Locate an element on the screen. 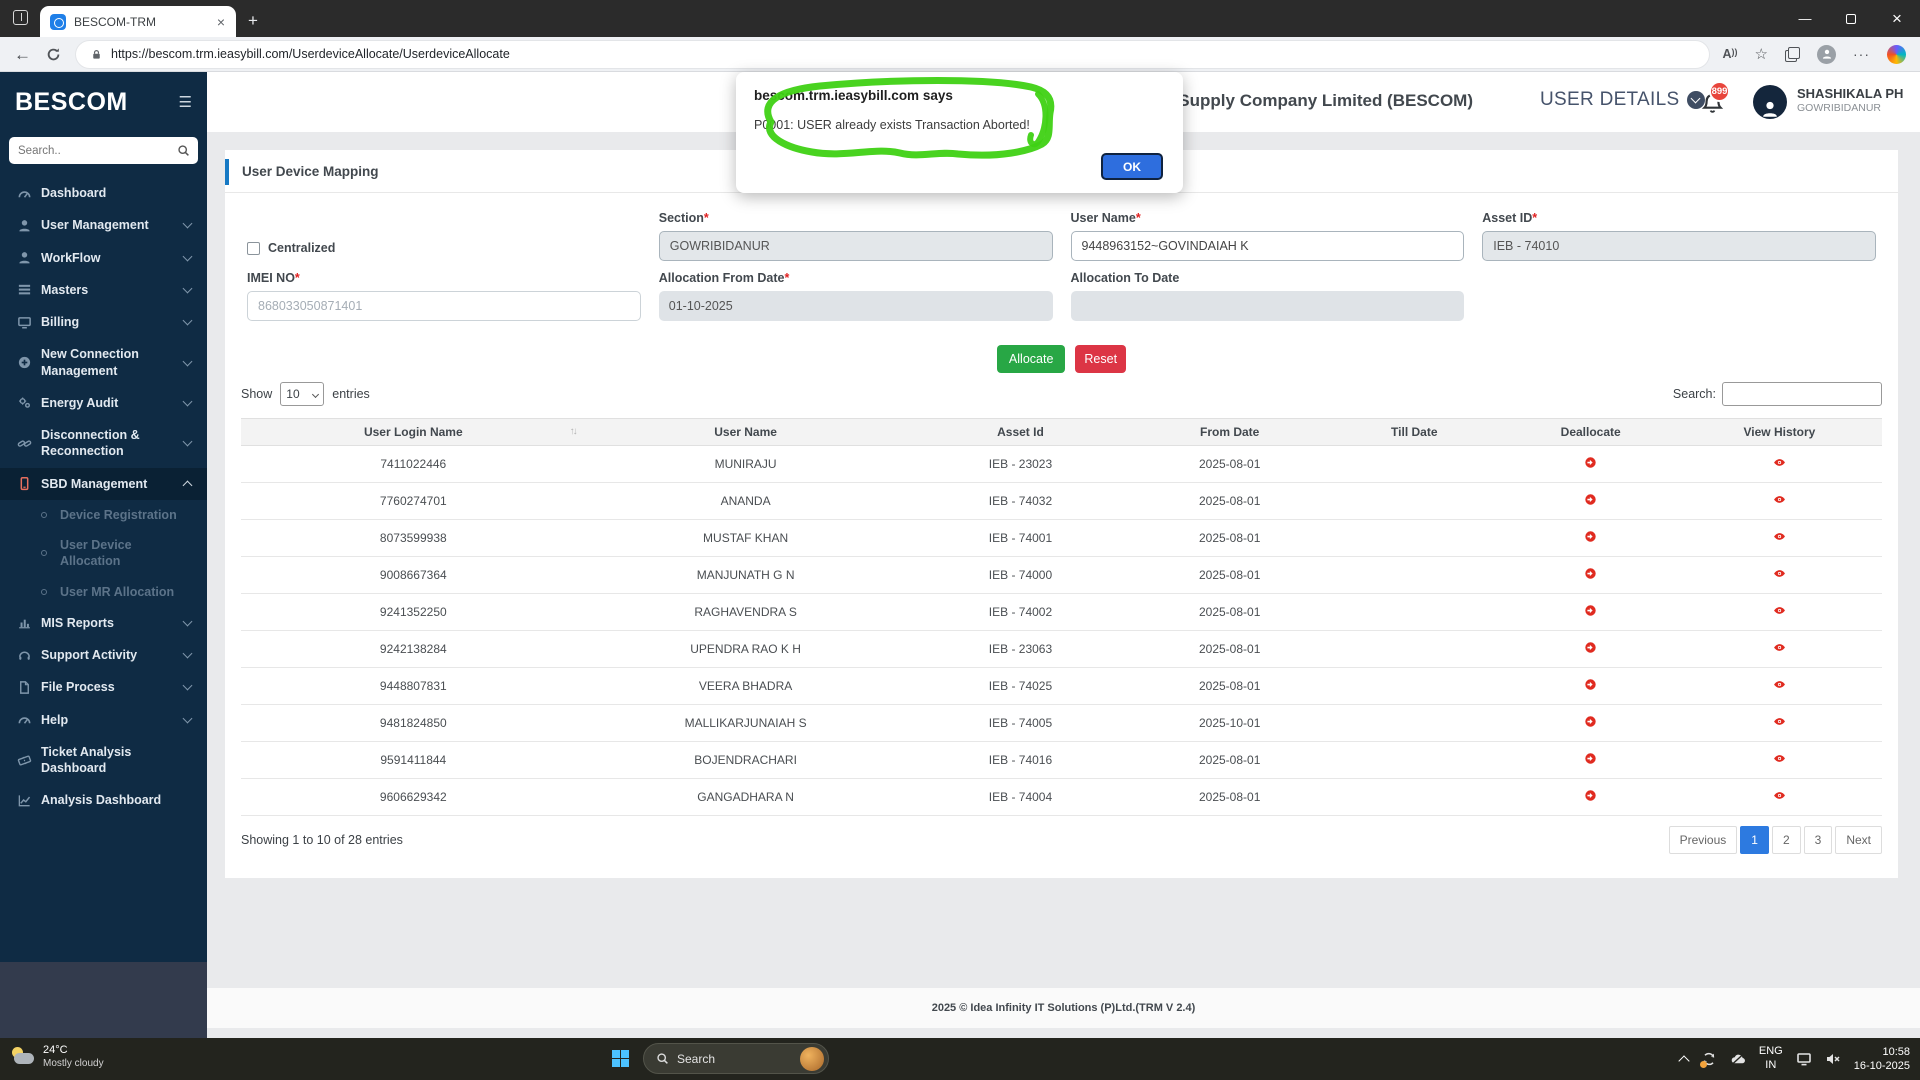 Image resolution: width=1920 pixels, height=1080 pixels. col-user-name: User Name is located at coordinates (745, 432).